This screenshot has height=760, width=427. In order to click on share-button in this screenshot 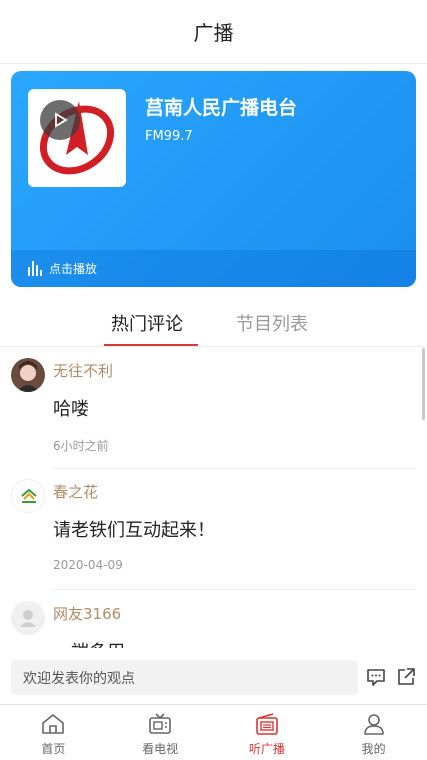, I will do `click(406, 677)`.